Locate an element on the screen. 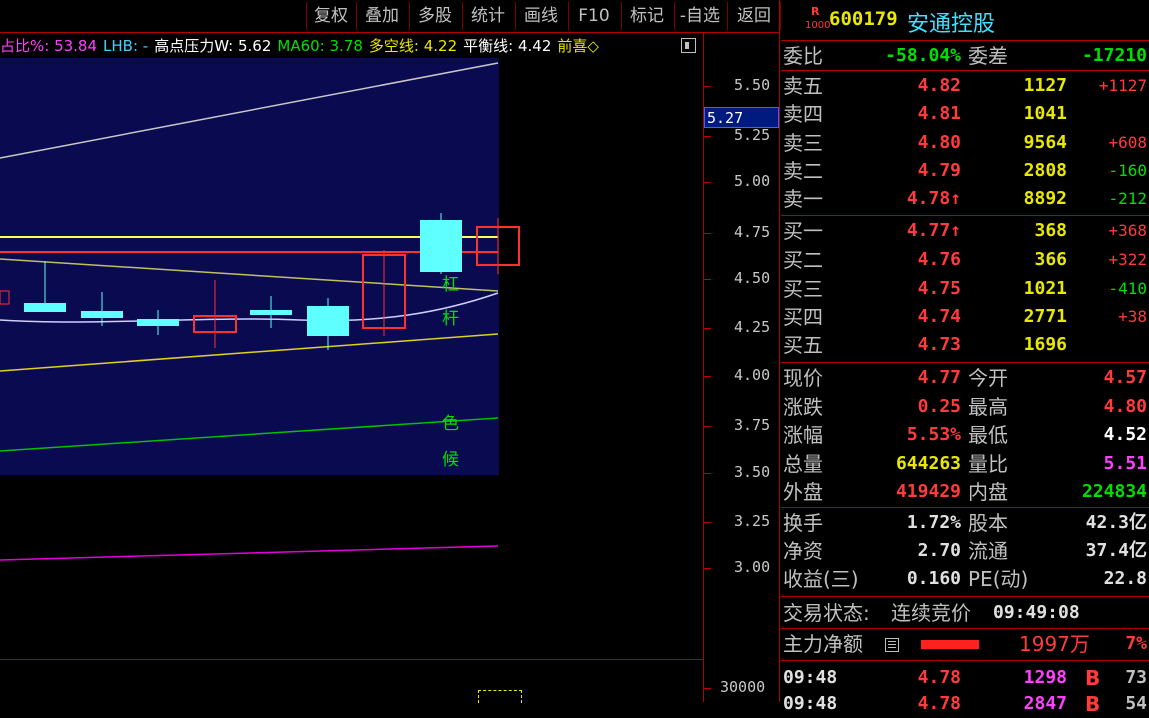 The image size is (1149, 718). stats-label: 流通 is located at coordinates (988, 551).